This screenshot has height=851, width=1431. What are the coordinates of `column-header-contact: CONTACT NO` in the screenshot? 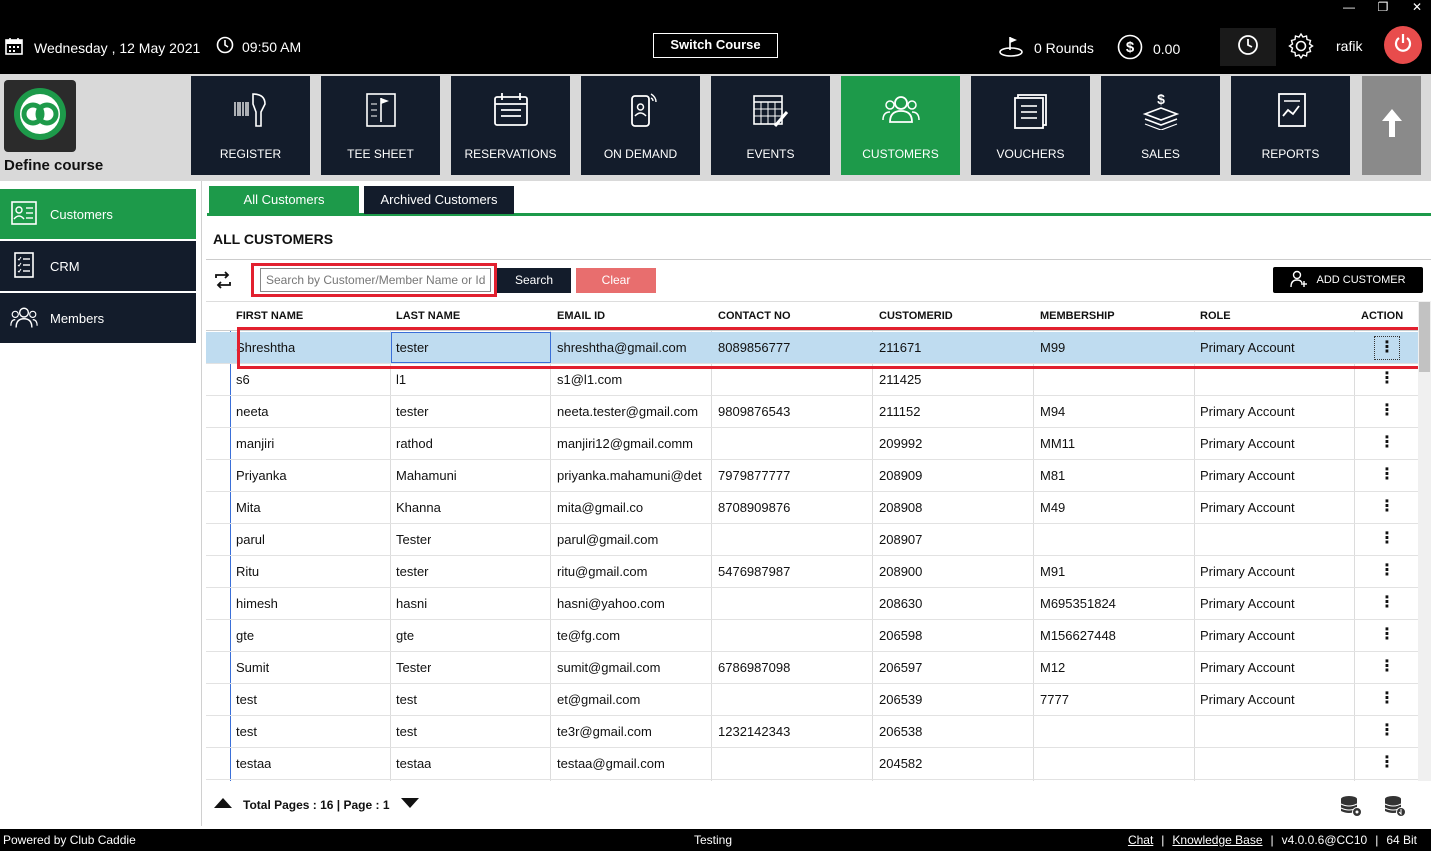 It's located at (754, 316).